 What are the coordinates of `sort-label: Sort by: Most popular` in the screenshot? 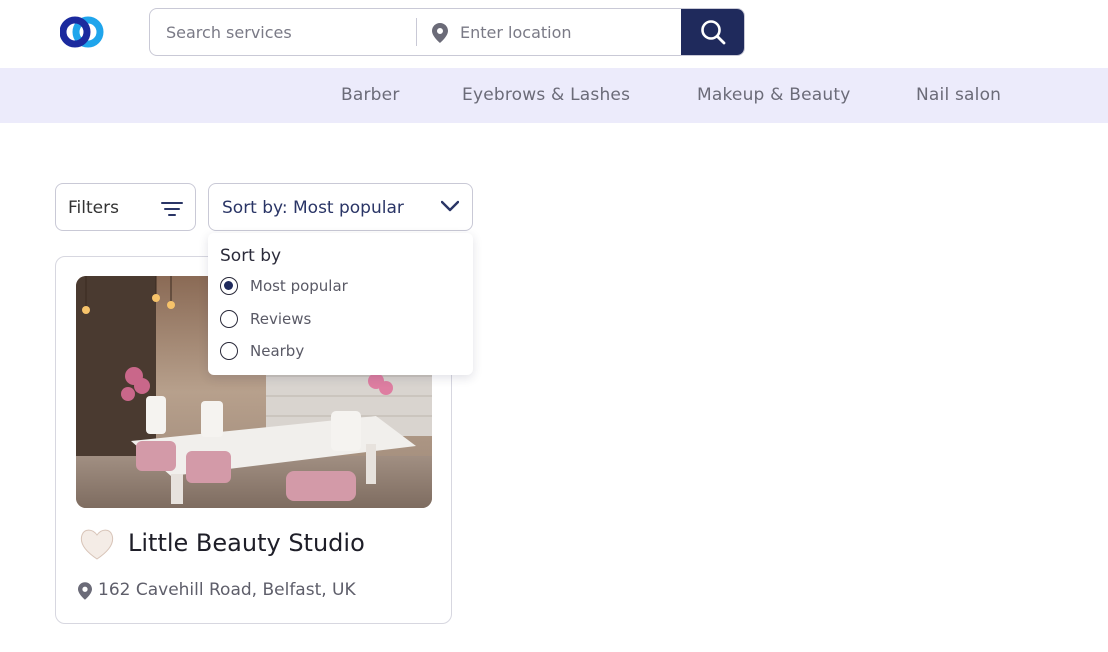 It's located at (313, 208).